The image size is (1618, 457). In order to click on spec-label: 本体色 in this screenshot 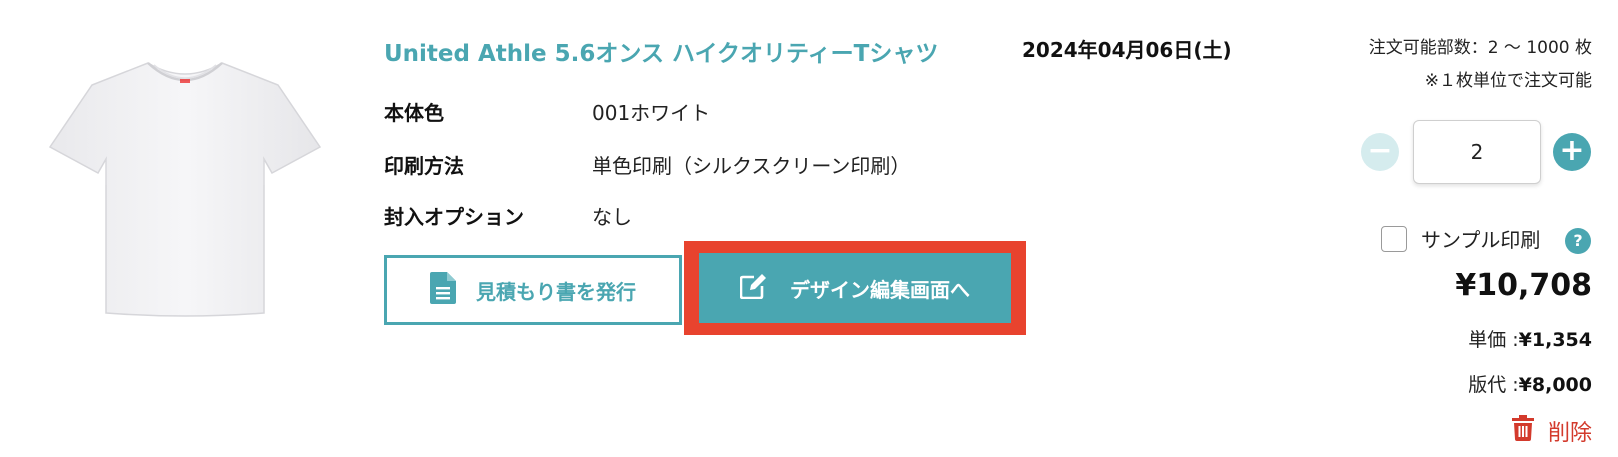, I will do `click(414, 112)`.